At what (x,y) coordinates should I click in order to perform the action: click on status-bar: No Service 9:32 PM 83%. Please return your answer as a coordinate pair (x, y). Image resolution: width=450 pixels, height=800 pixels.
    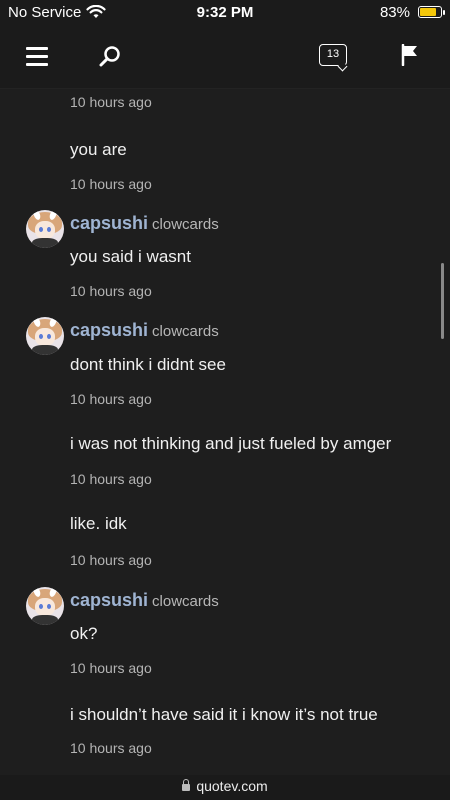
    Looking at the image, I should click on (225, 13).